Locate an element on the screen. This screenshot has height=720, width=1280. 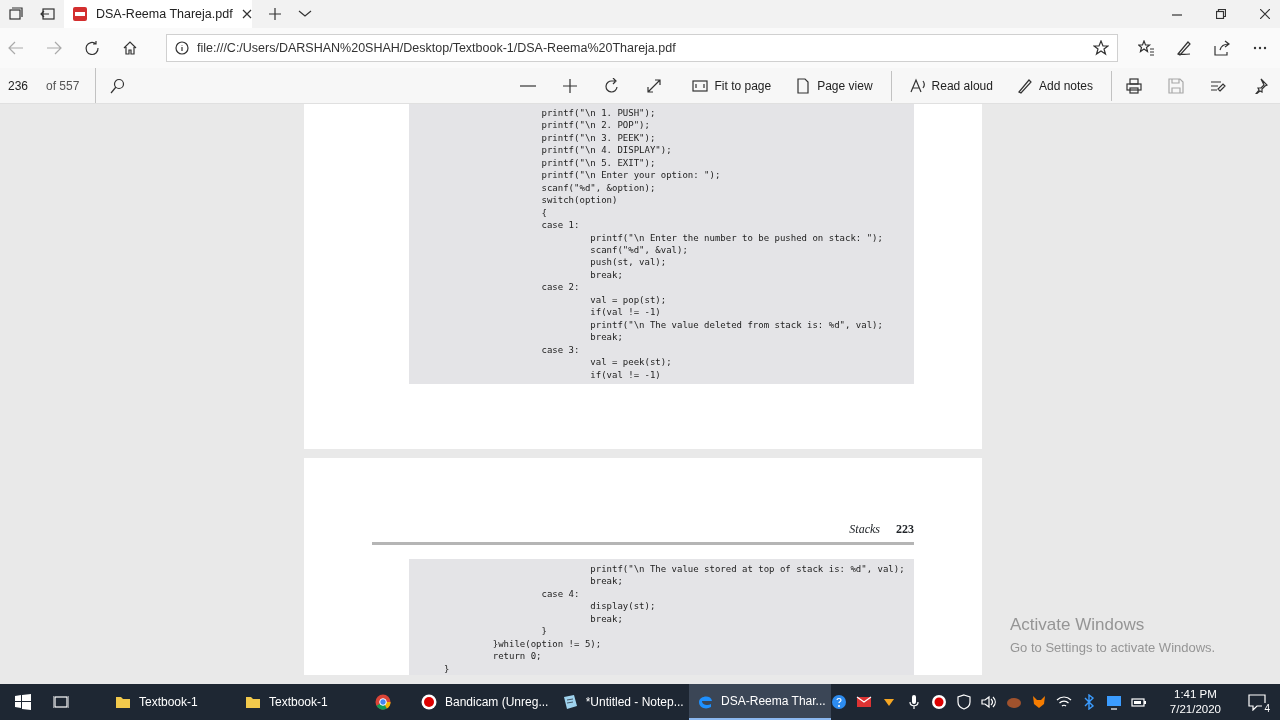
code-line: case 2: is located at coordinates (560, 287).